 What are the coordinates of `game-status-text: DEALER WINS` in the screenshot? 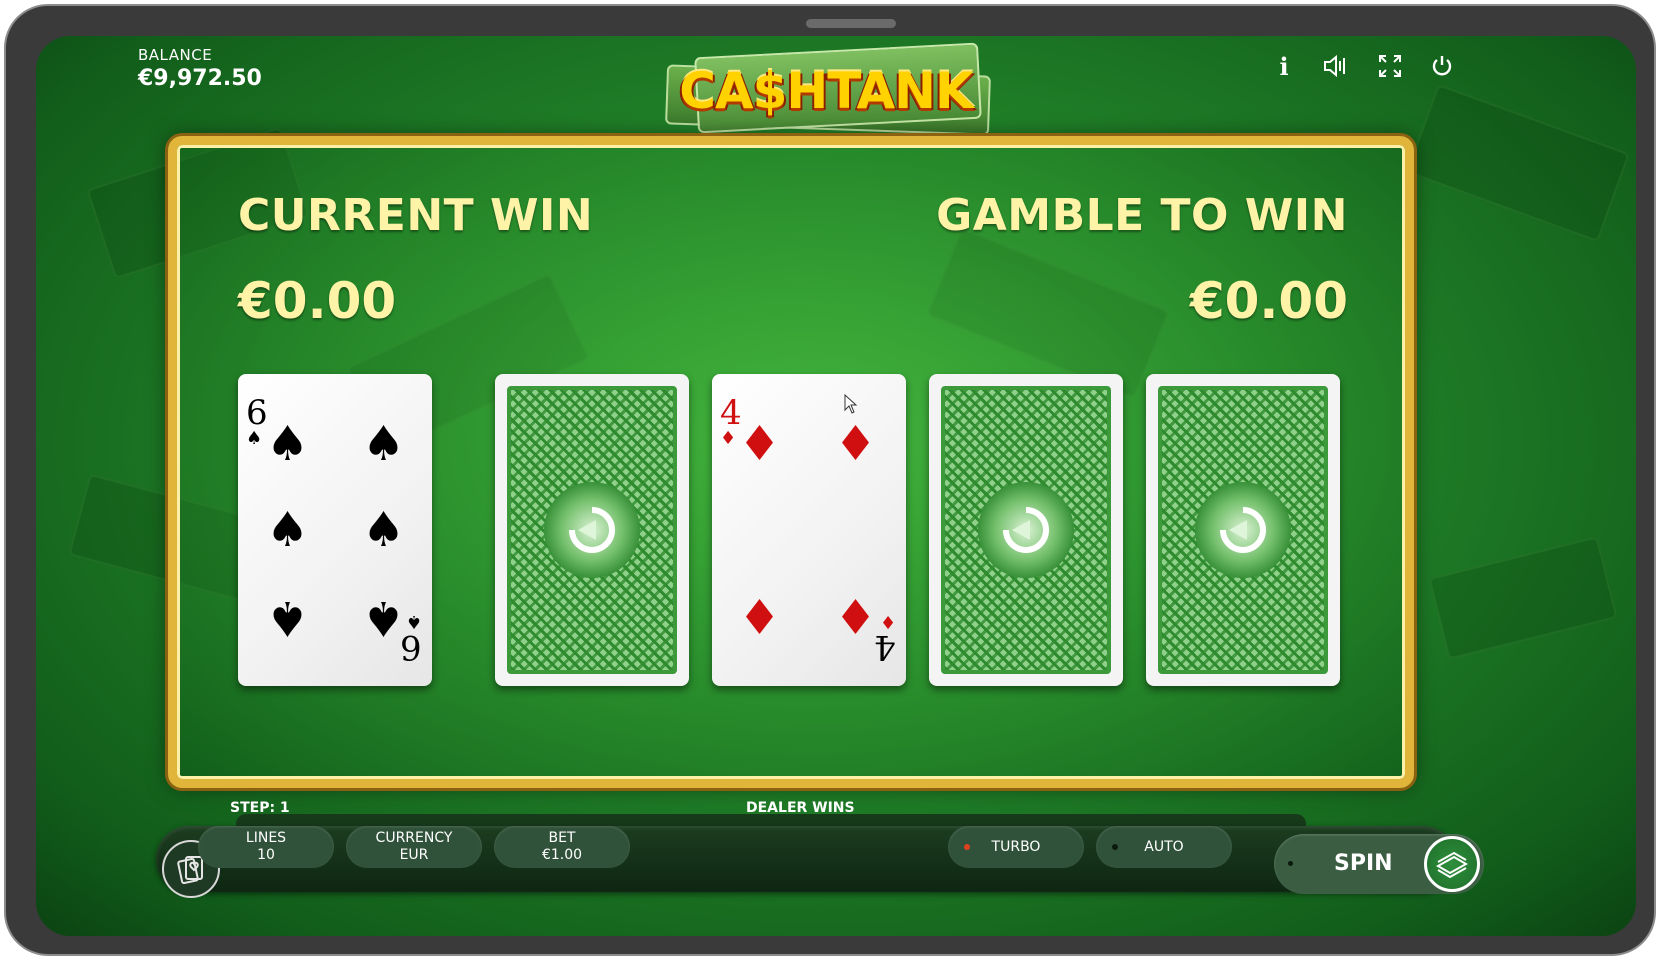 It's located at (800, 808).